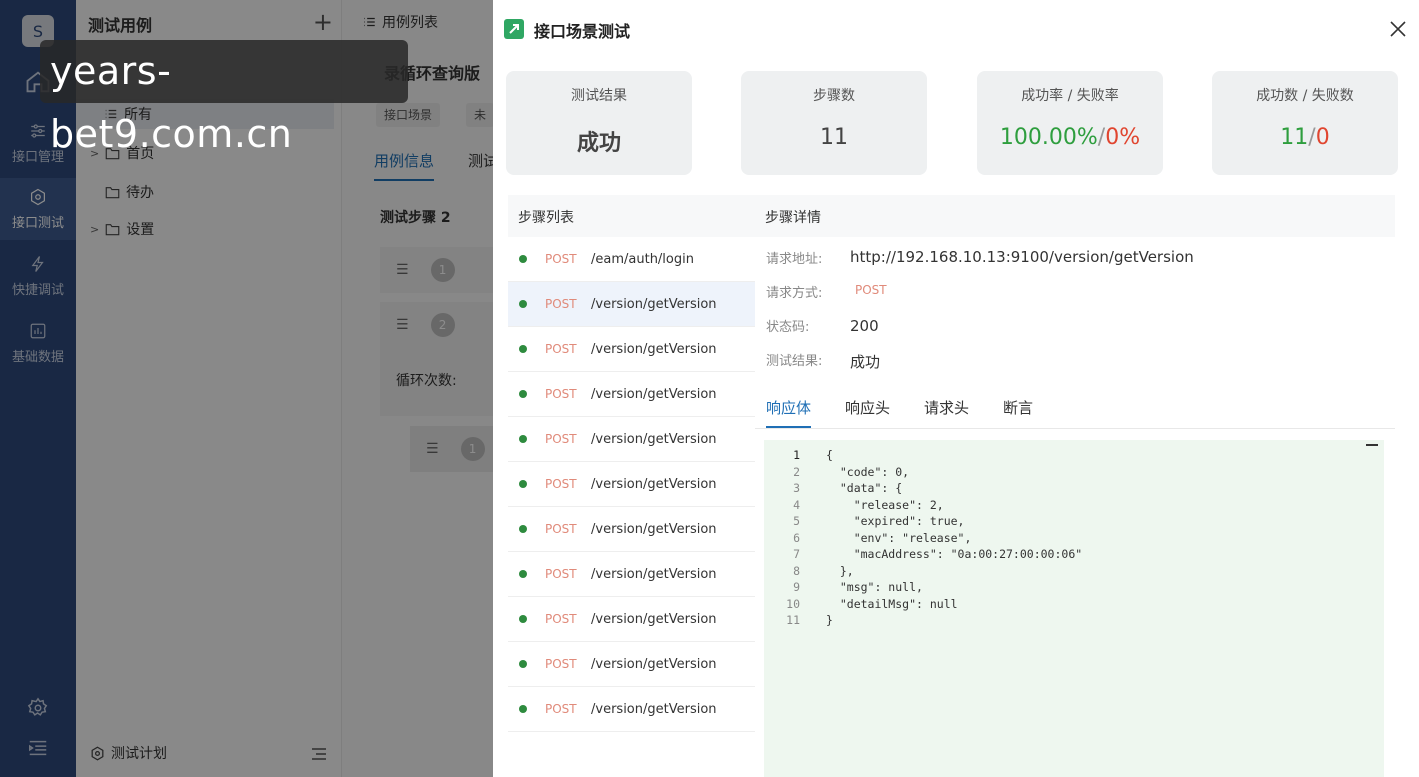  What do you see at coordinates (796, 521) in the screenshot?
I see `line-number: 5` at bounding box center [796, 521].